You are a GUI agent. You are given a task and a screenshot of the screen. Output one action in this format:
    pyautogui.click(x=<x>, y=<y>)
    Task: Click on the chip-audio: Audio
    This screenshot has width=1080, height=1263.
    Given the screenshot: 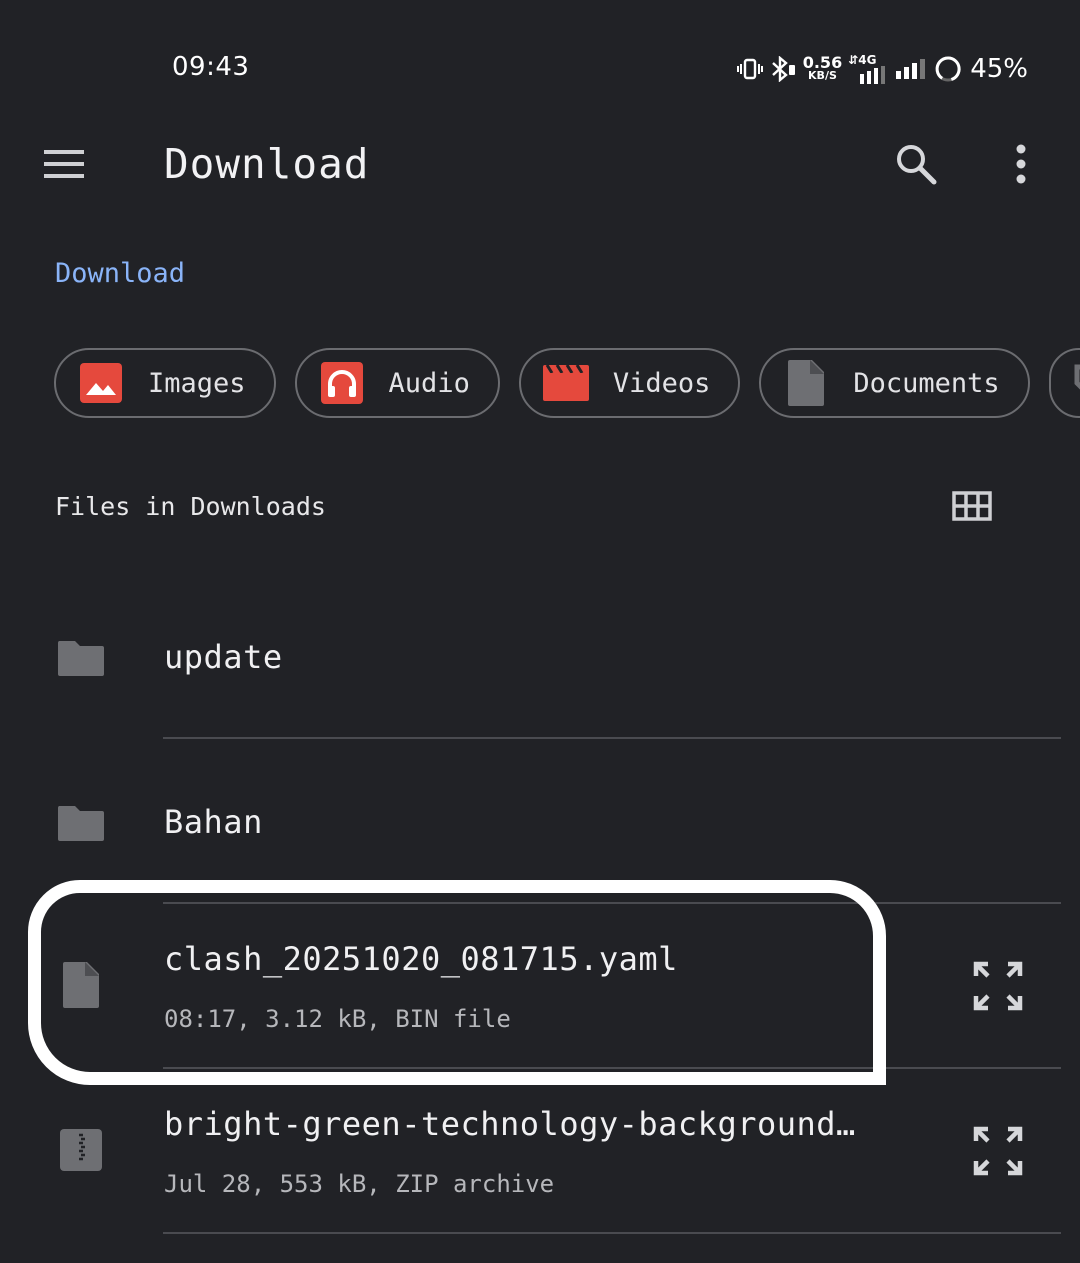 What is the action you would take?
    pyautogui.click(x=397, y=383)
    